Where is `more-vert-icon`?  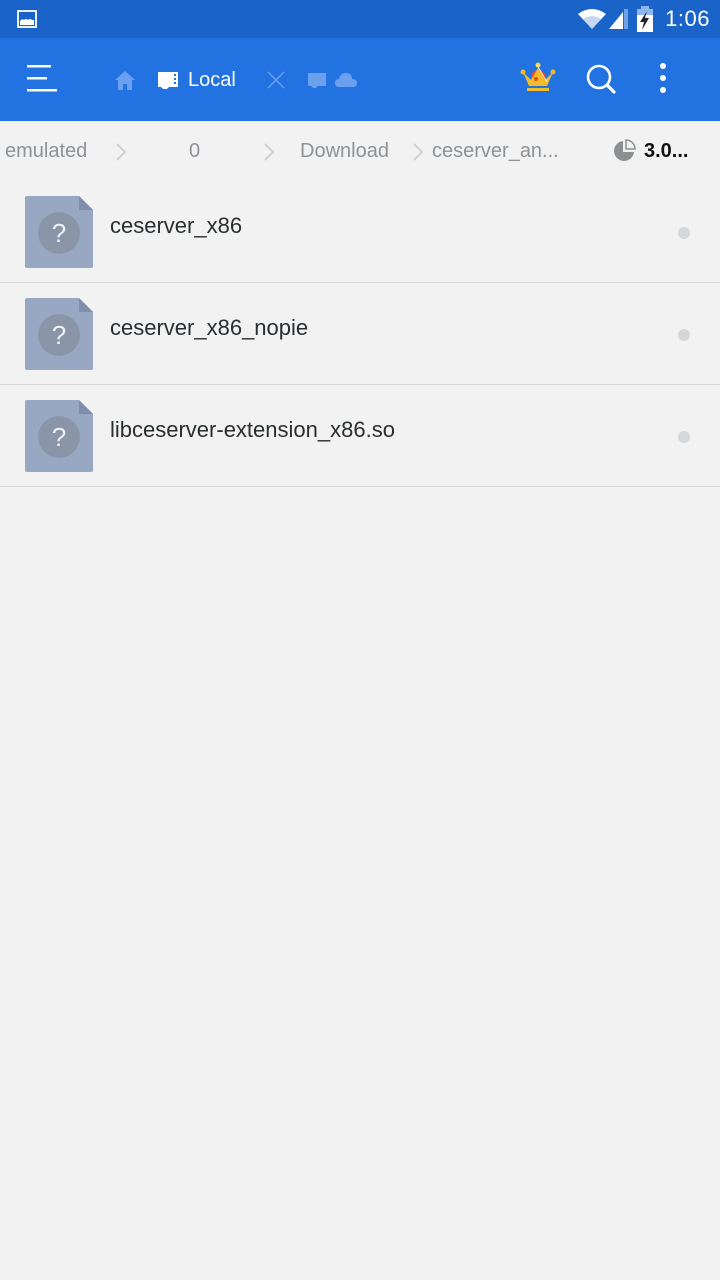 more-vert-icon is located at coordinates (663, 80).